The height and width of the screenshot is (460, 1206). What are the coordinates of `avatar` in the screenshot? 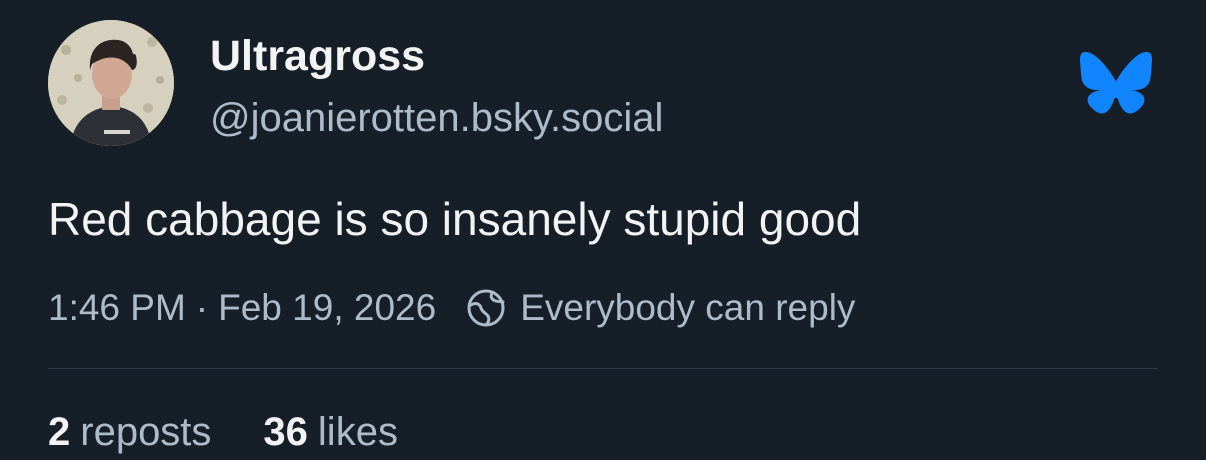 It's located at (111, 83).